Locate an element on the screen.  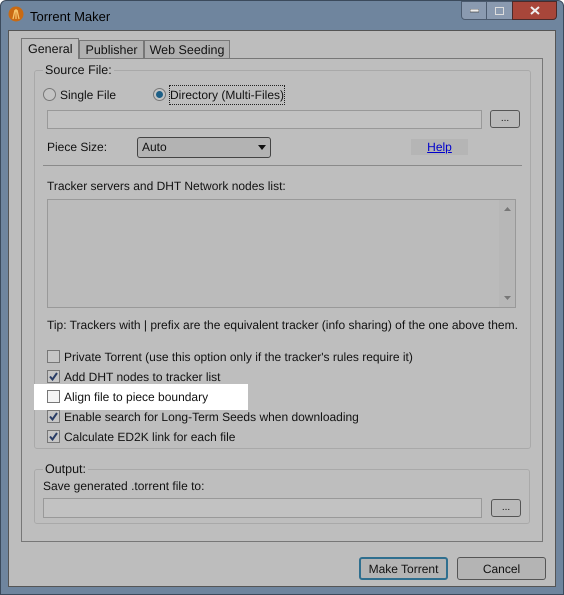
minimize-icon is located at coordinates (474, 10).